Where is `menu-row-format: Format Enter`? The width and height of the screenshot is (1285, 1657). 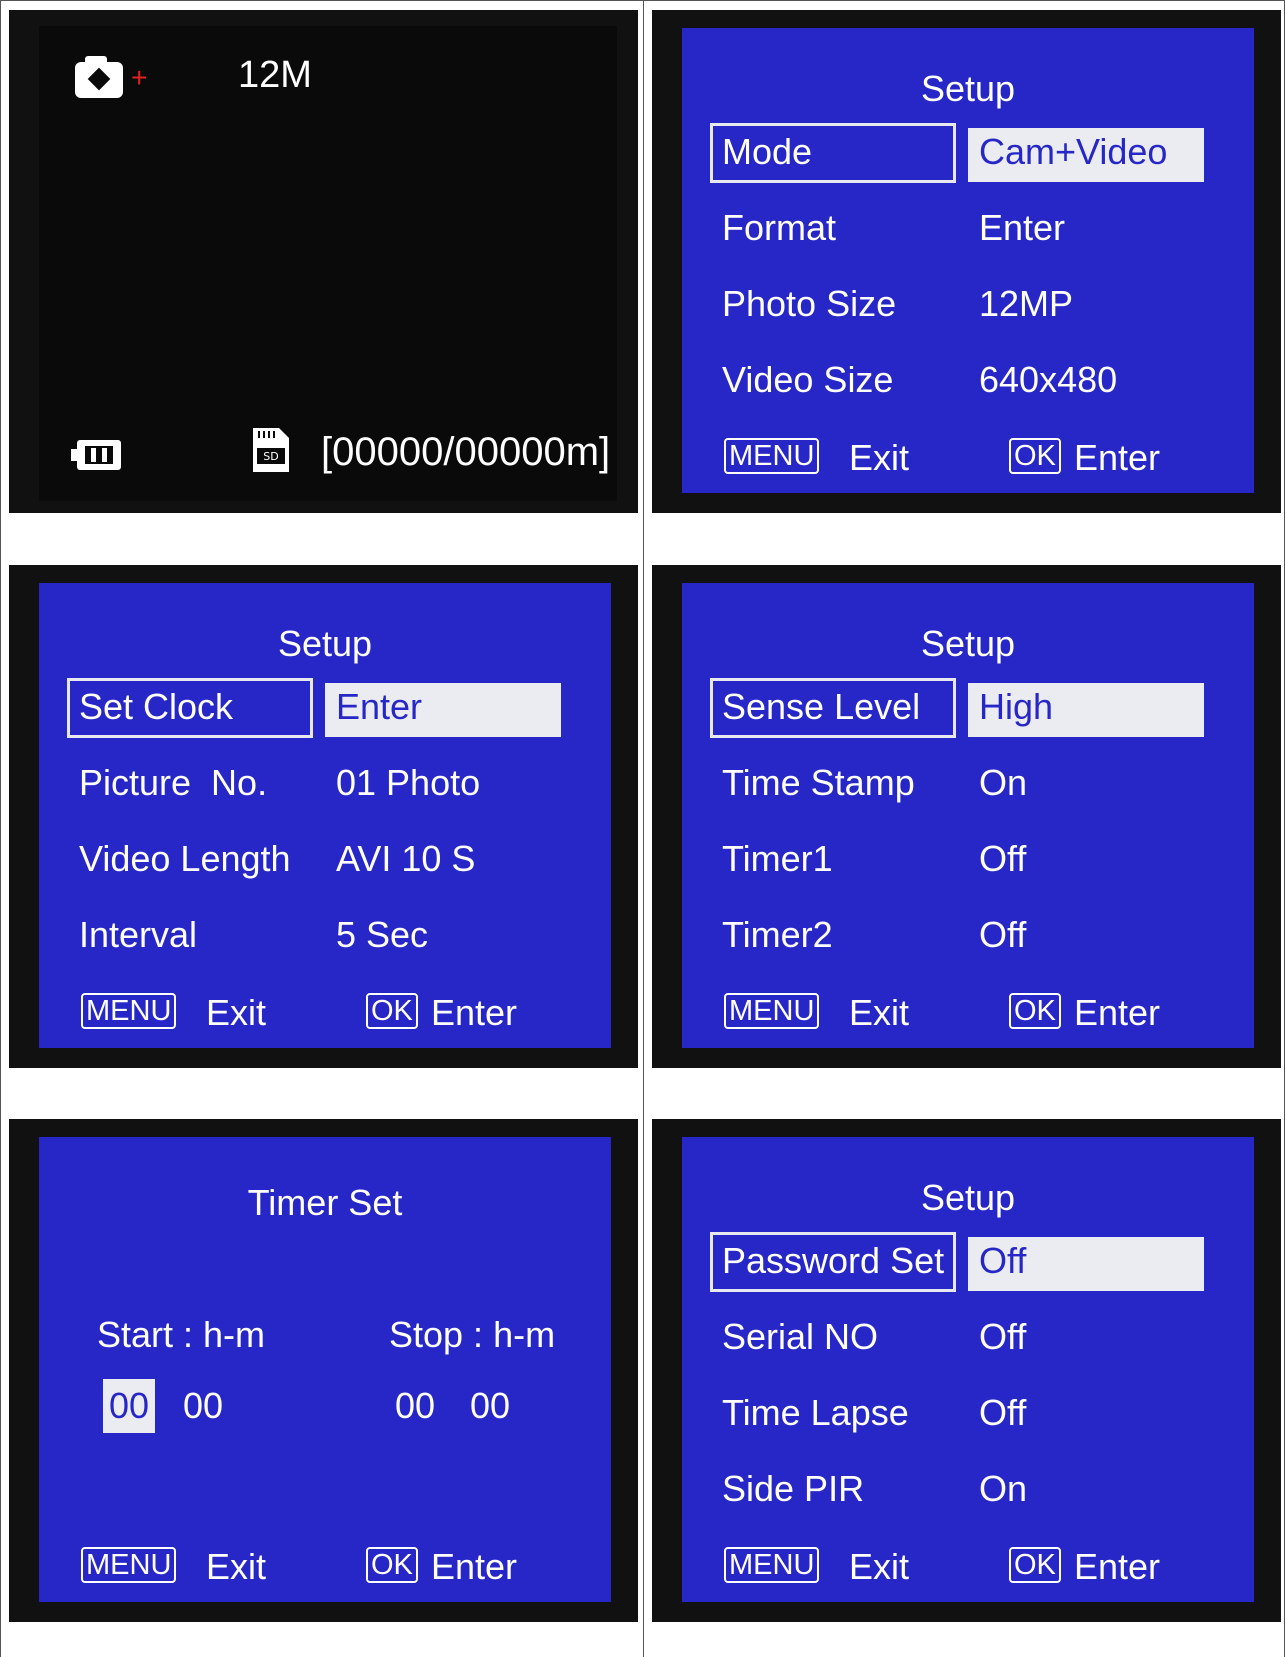
menu-row-format: Format Enter is located at coordinates (968, 228).